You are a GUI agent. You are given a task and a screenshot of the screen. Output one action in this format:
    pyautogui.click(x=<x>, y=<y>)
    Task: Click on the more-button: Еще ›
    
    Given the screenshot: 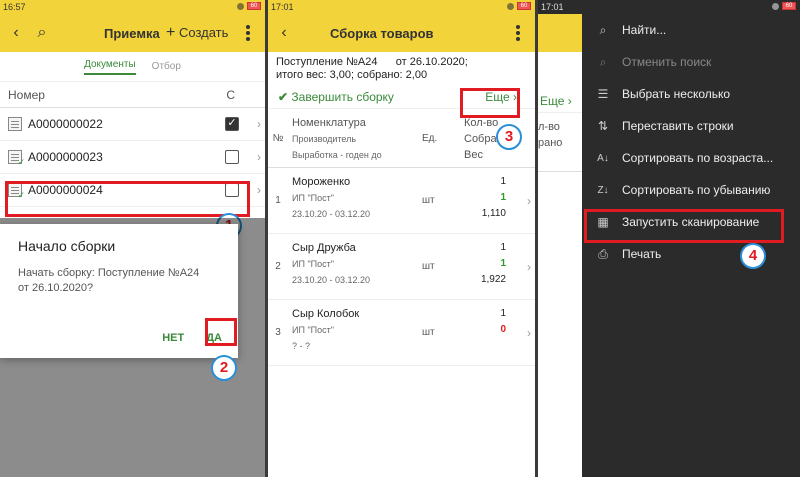 What is the action you would take?
    pyautogui.click(x=501, y=97)
    